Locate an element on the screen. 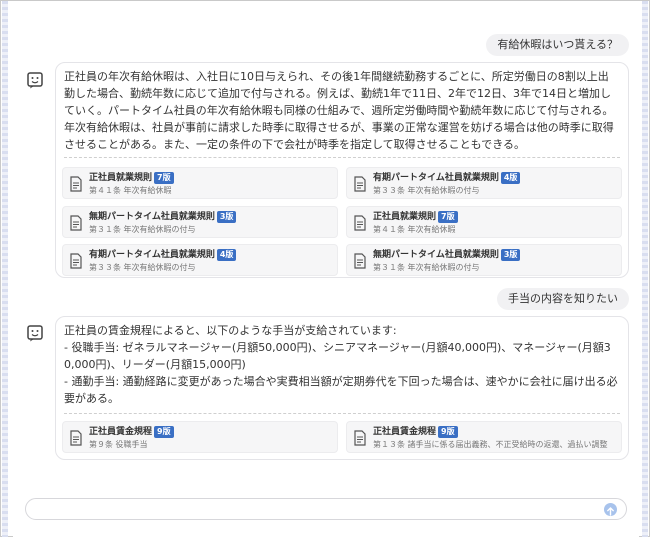 The image size is (650, 537). reference-detail: 第９条 役職手当 is located at coordinates (118, 444).